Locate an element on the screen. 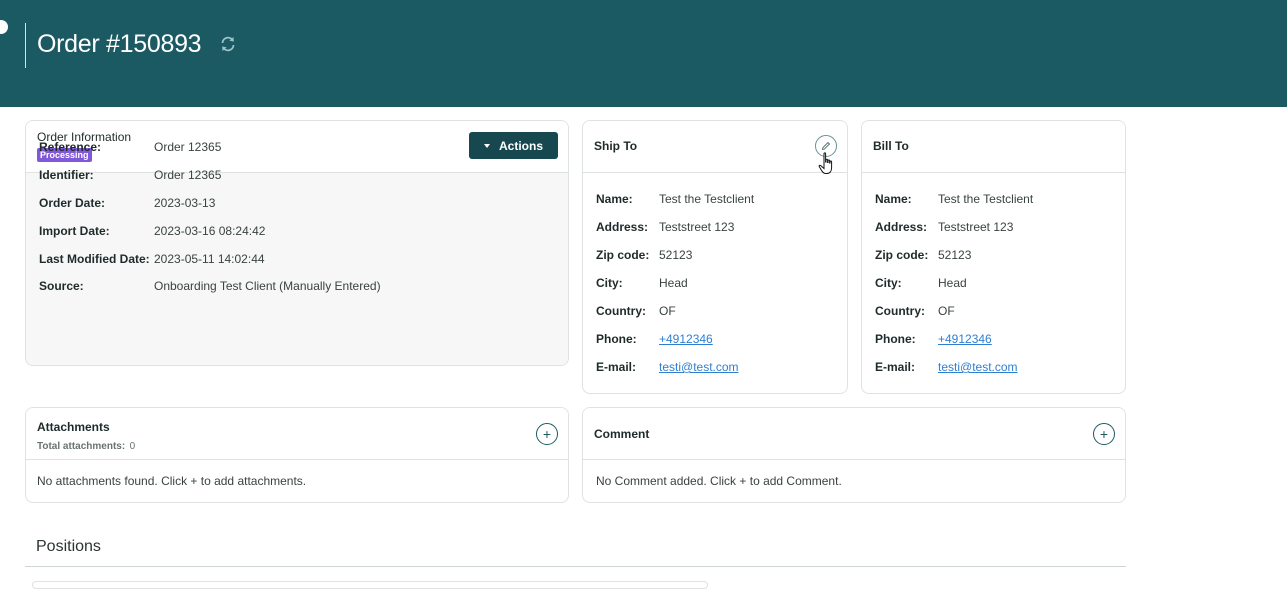  field-label: Import Date: is located at coordinates (74, 231).